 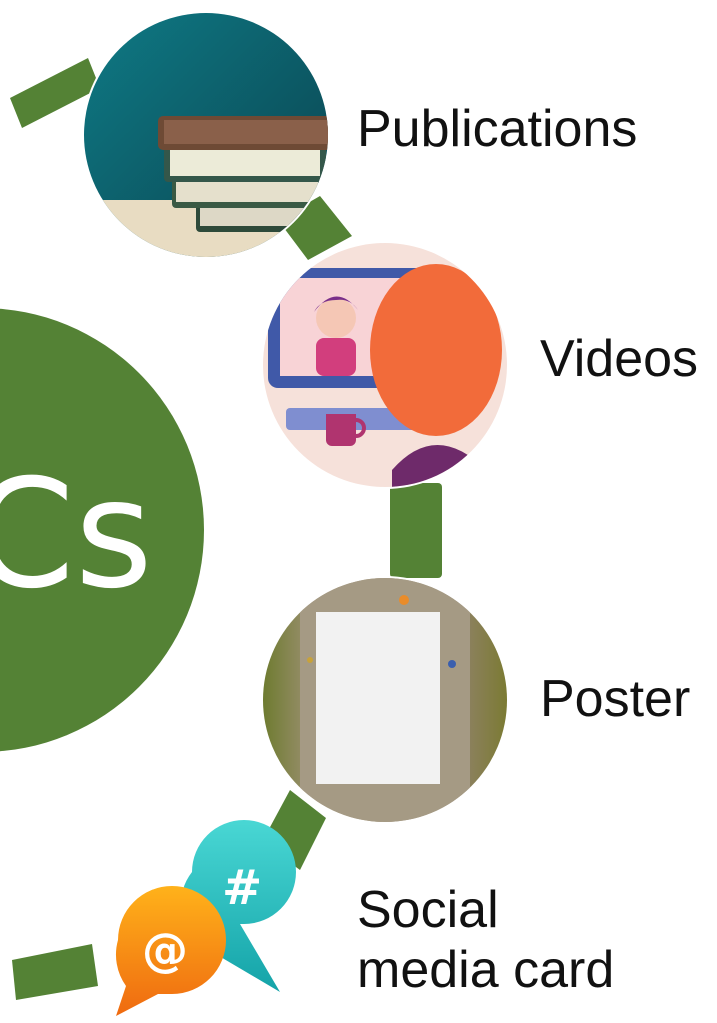 What do you see at coordinates (485, 940) in the screenshot?
I see `item-label-social-media-card: Social media card` at bounding box center [485, 940].